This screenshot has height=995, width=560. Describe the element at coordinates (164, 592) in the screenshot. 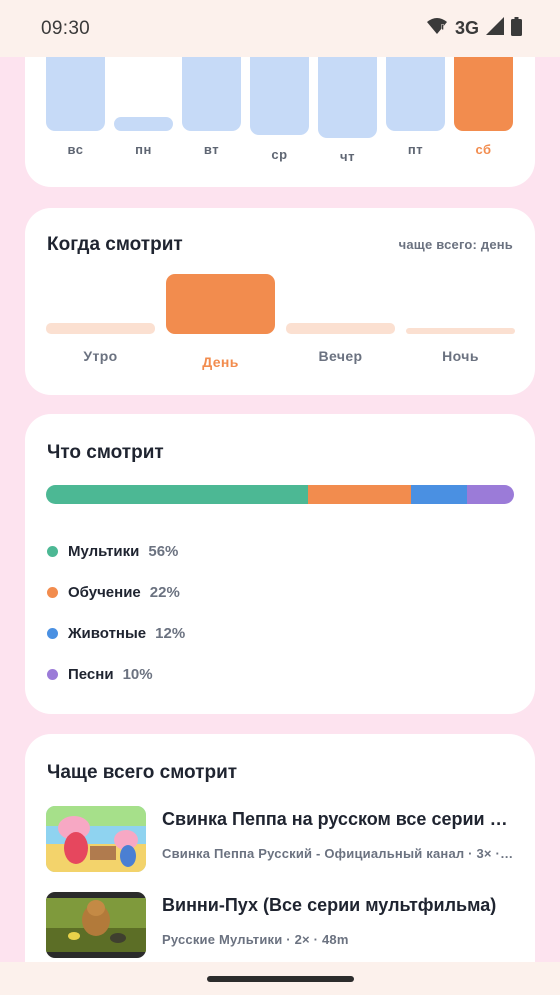

I see `legend-percent: 22%` at that location.